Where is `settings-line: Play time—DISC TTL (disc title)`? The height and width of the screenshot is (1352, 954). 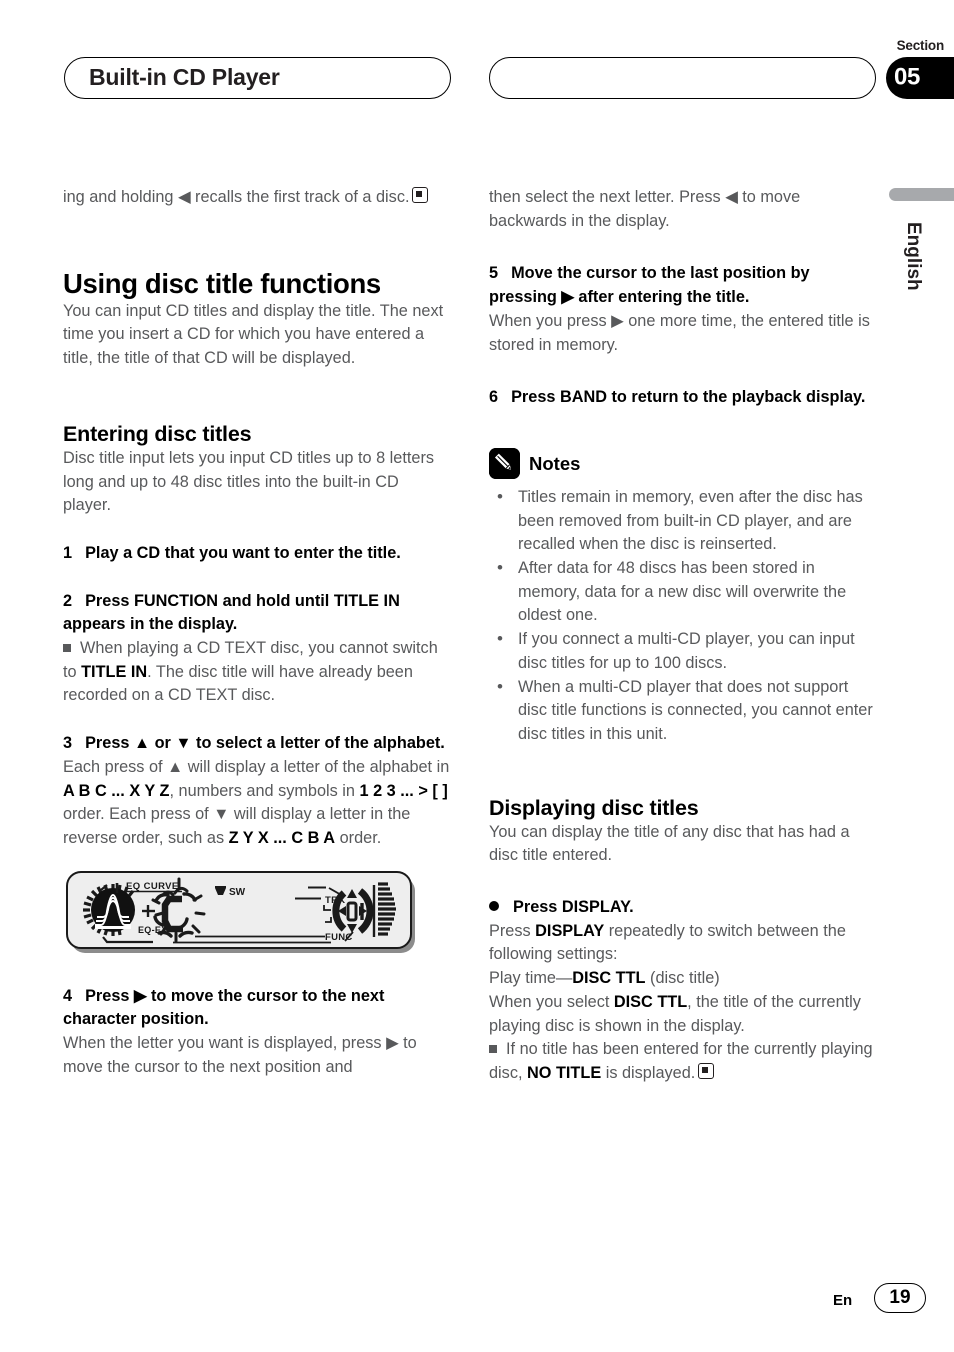 settings-line: Play time—DISC TTL (disc title) is located at coordinates (683, 979).